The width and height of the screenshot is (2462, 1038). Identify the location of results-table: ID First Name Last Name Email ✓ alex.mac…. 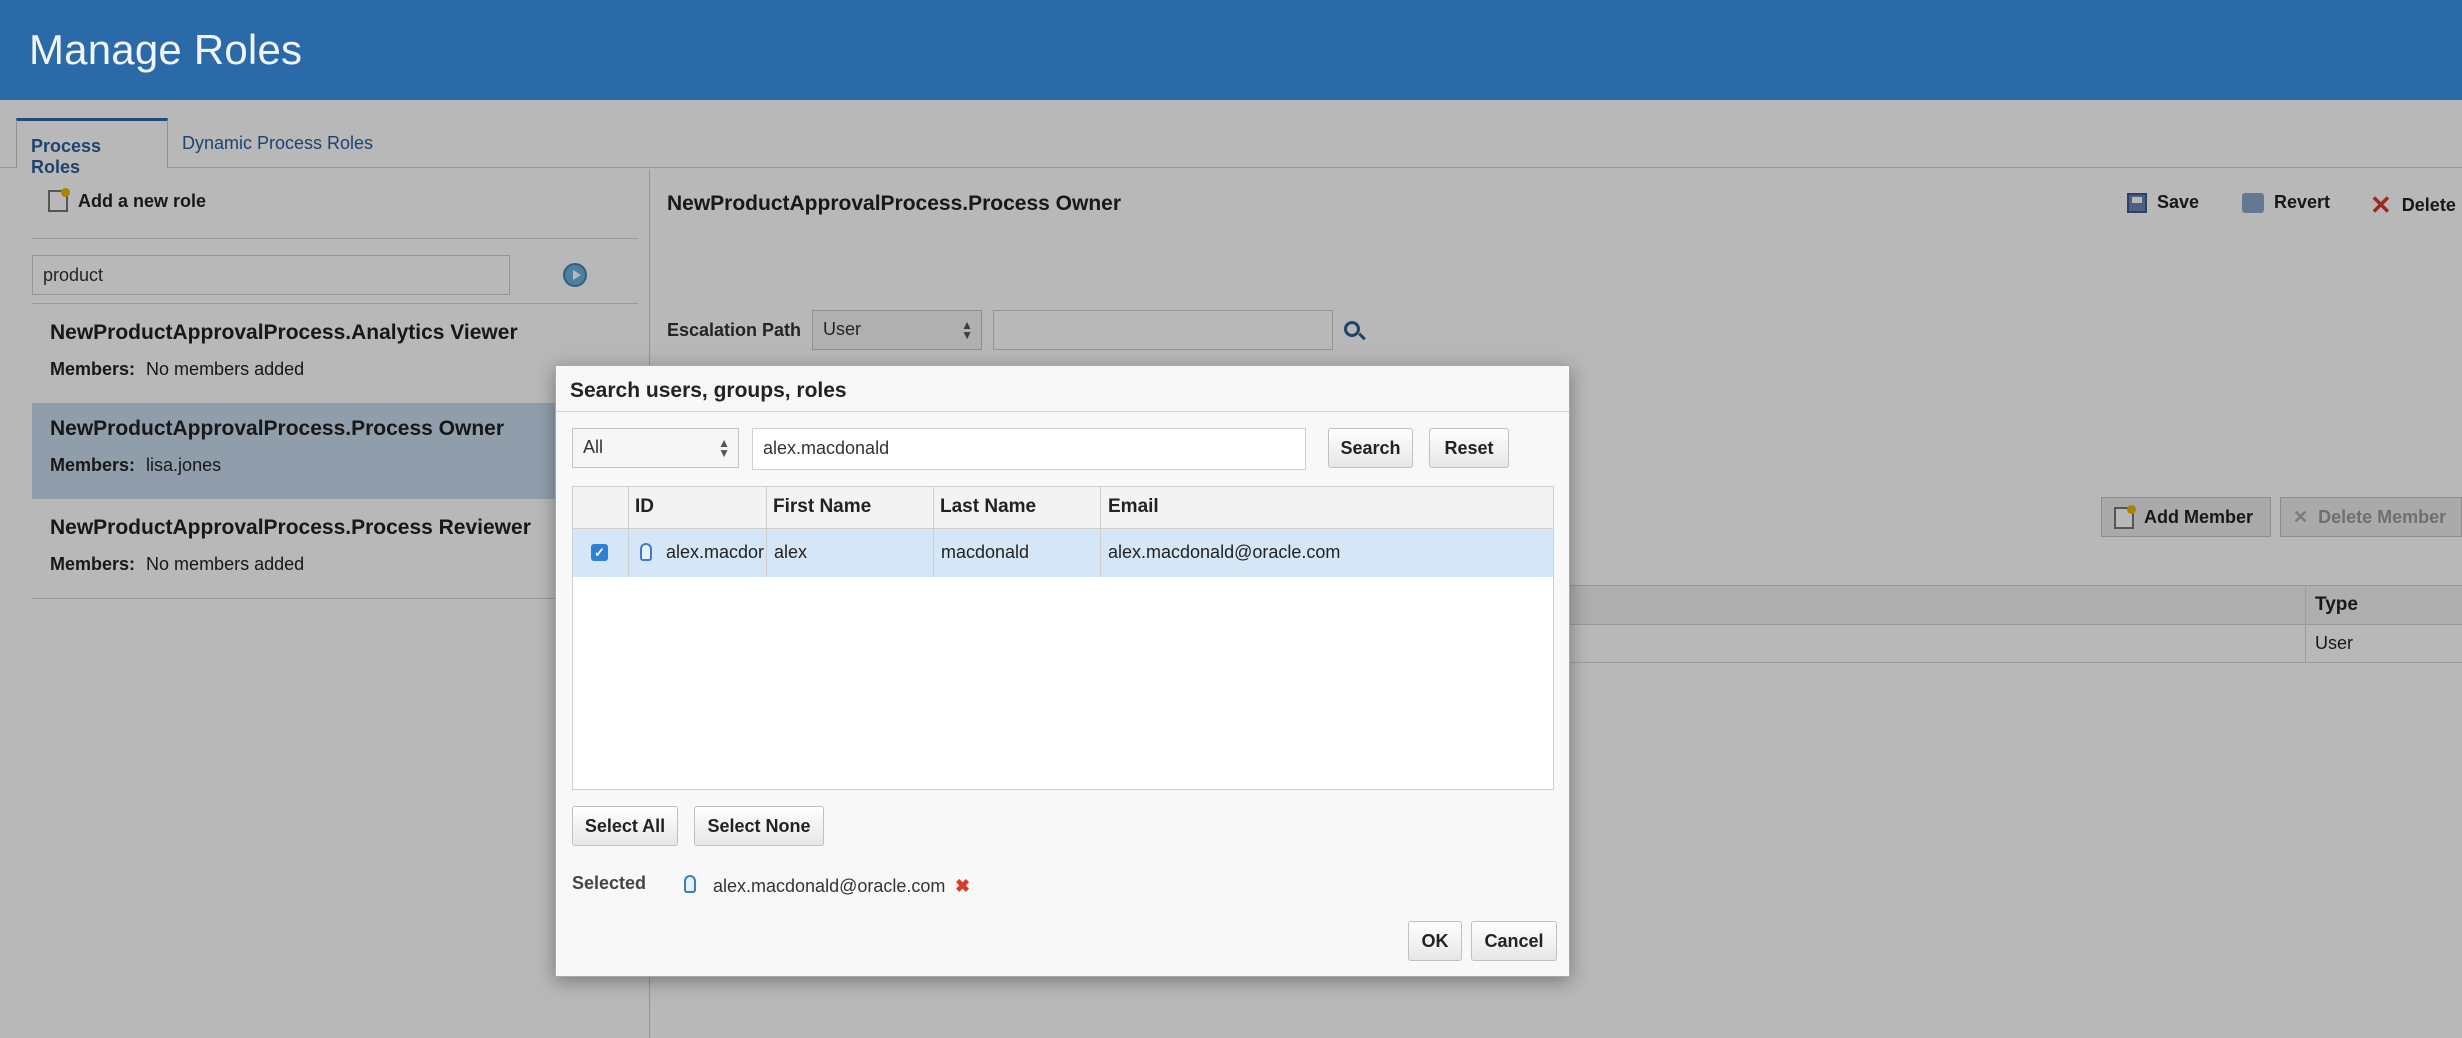
(1063, 638).